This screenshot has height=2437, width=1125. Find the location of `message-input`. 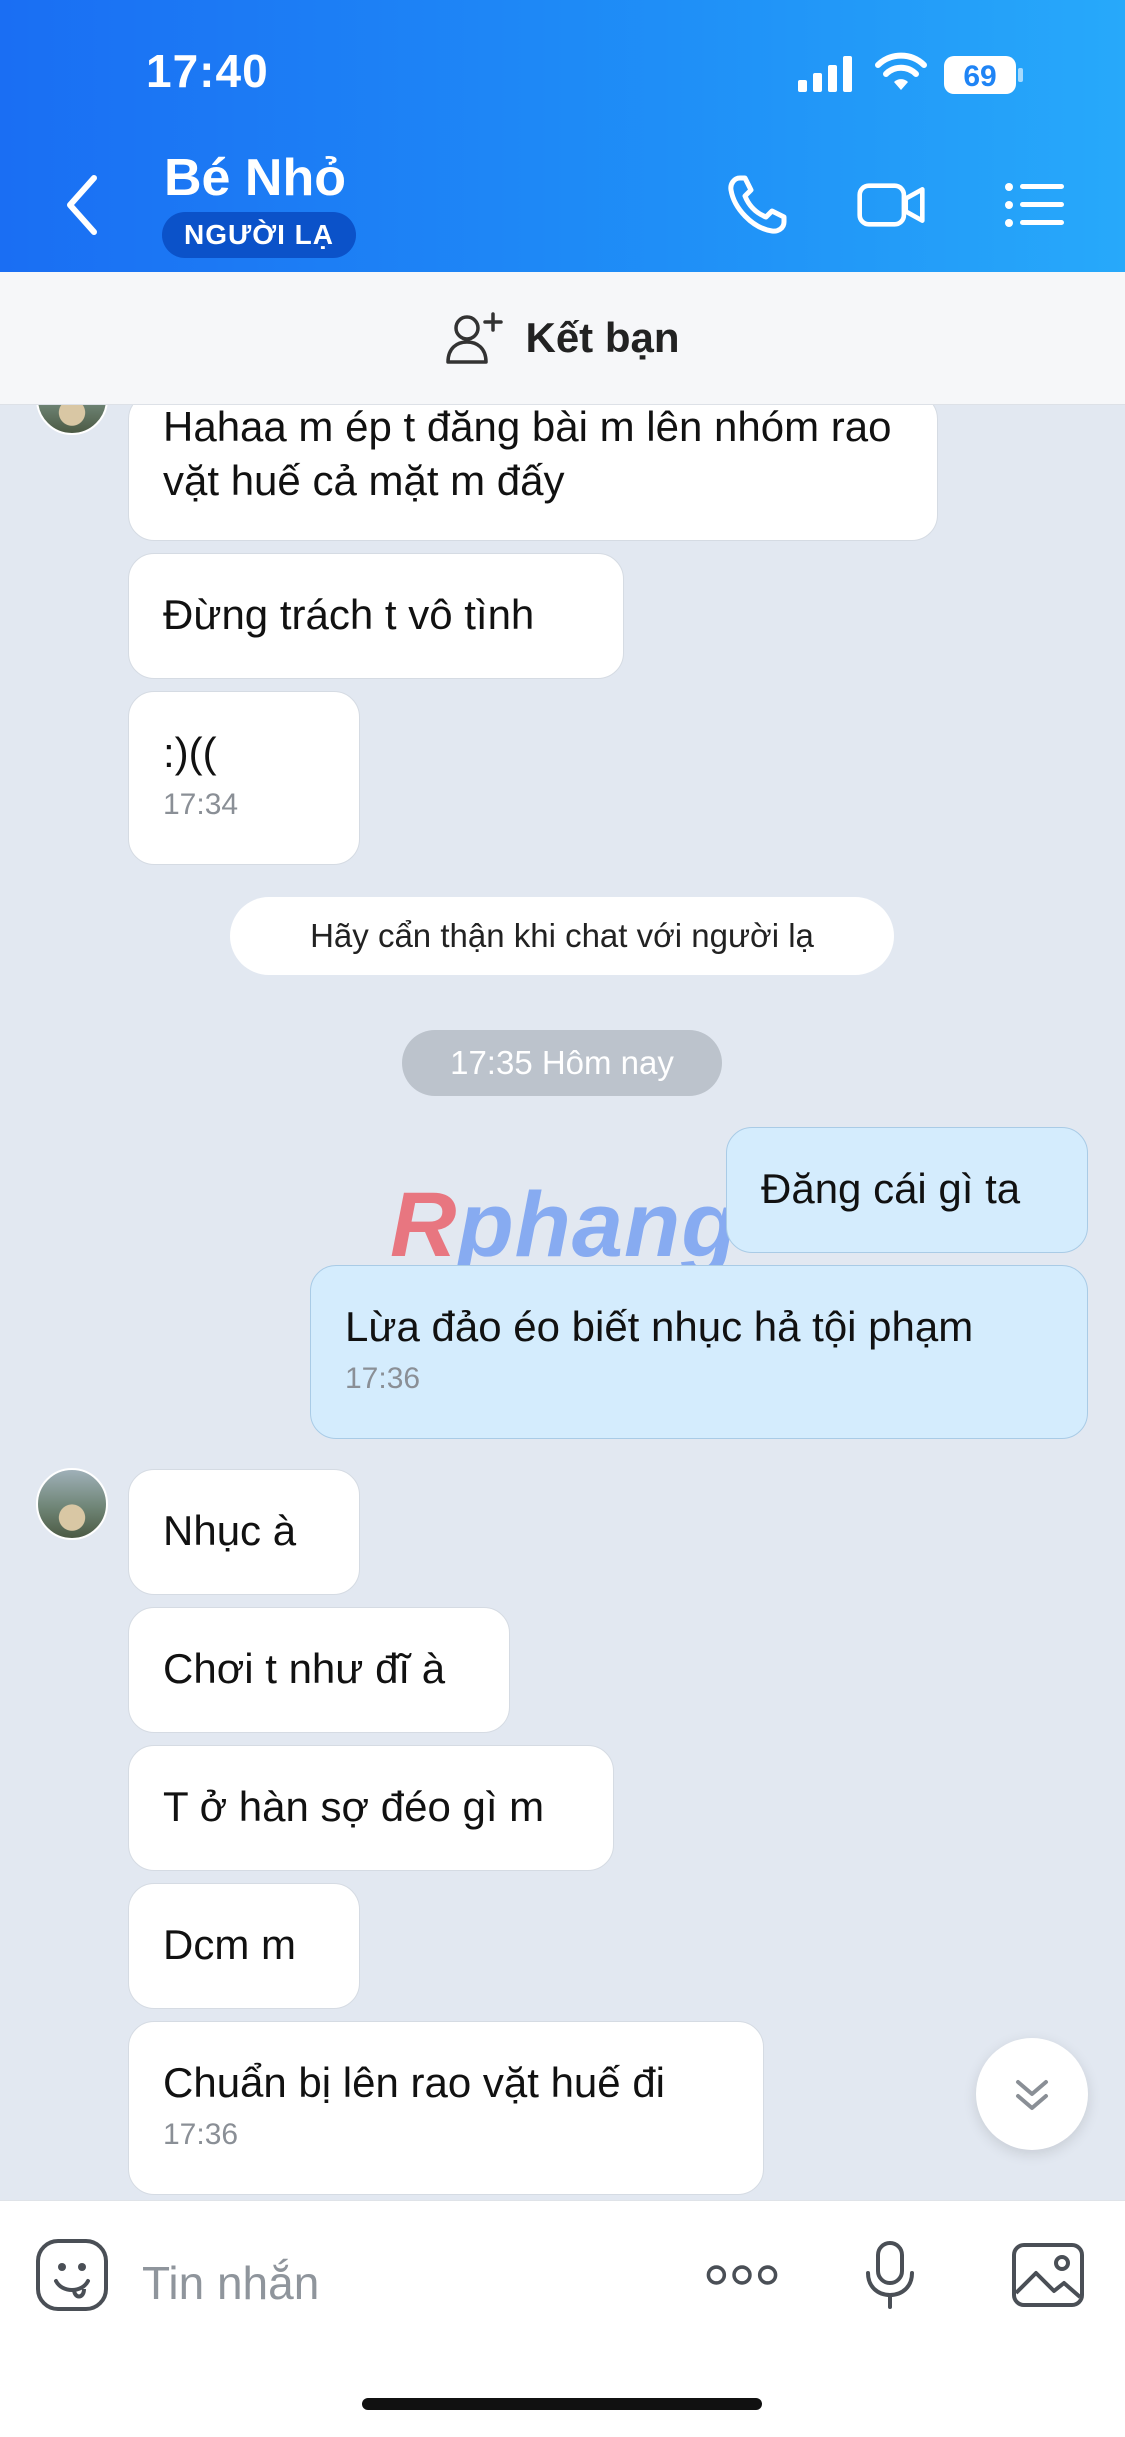

message-input is located at coordinates (402, 2283).